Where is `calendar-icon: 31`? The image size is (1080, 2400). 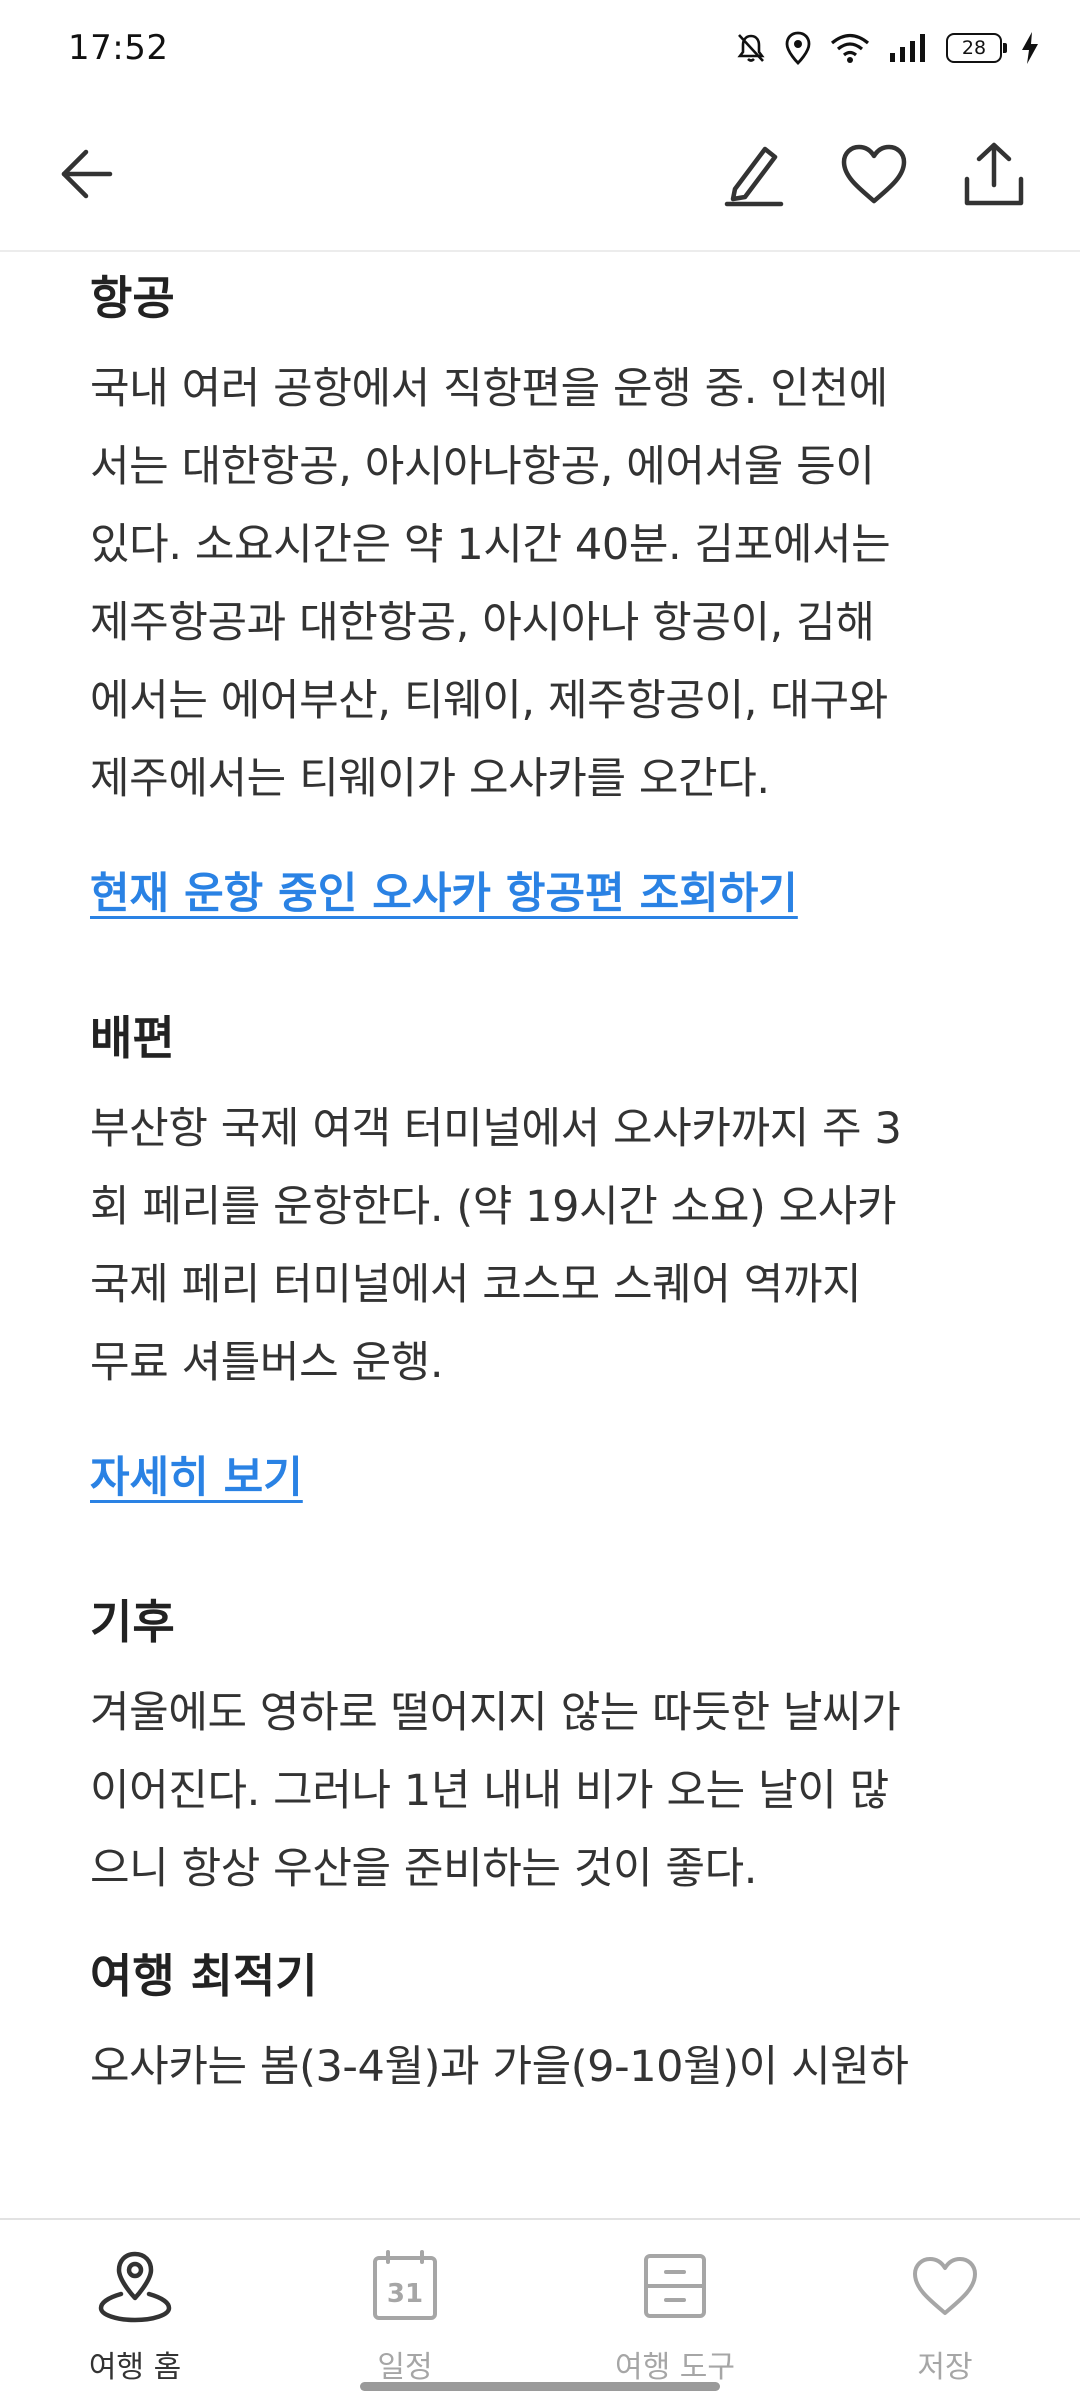 calendar-icon: 31 is located at coordinates (405, 2285).